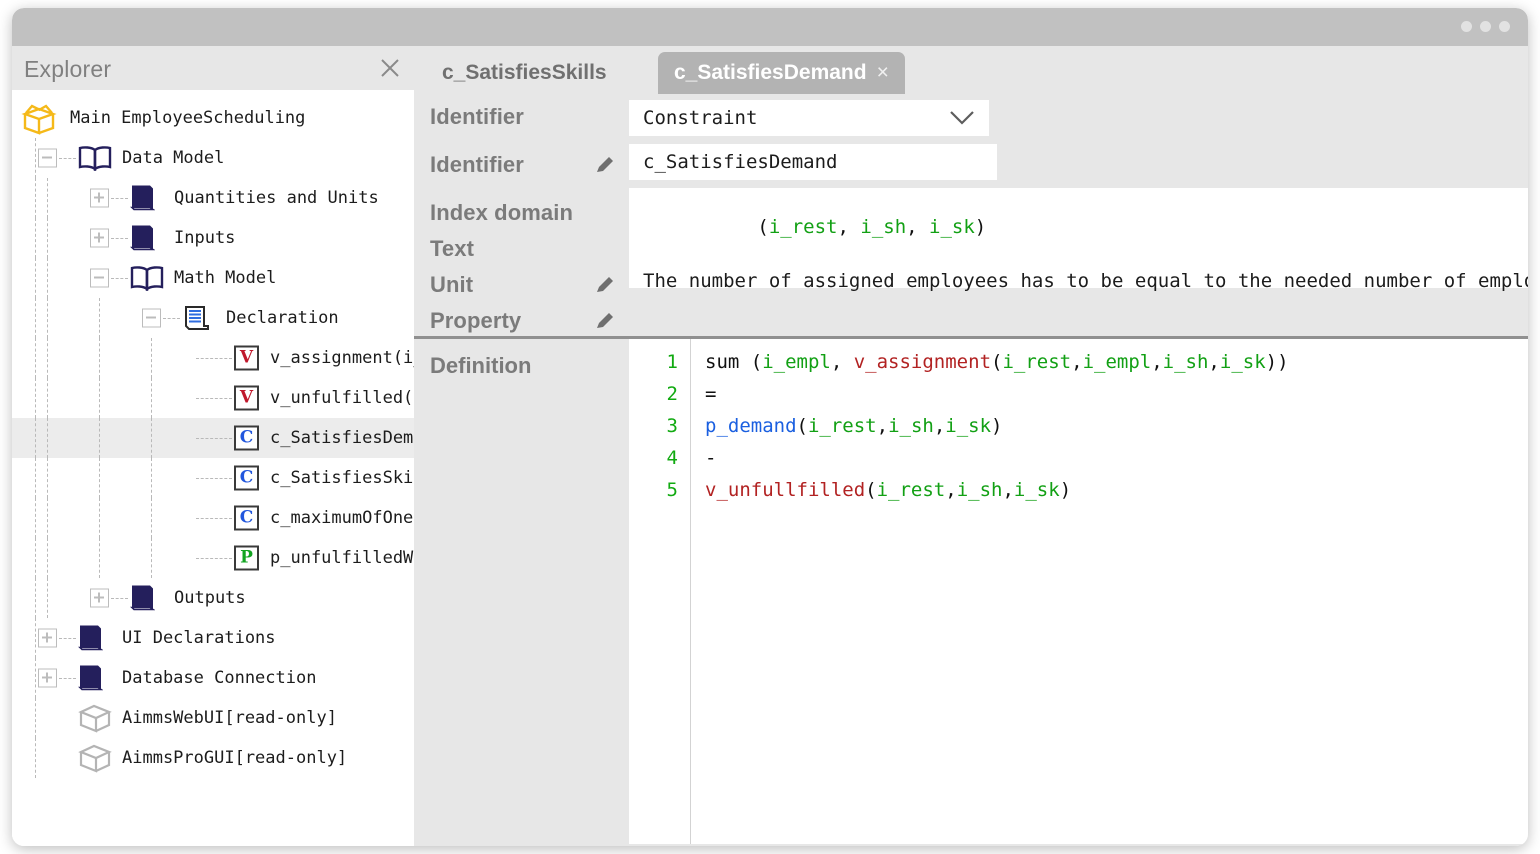  I want to click on minimize-dot, so click(1466, 26).